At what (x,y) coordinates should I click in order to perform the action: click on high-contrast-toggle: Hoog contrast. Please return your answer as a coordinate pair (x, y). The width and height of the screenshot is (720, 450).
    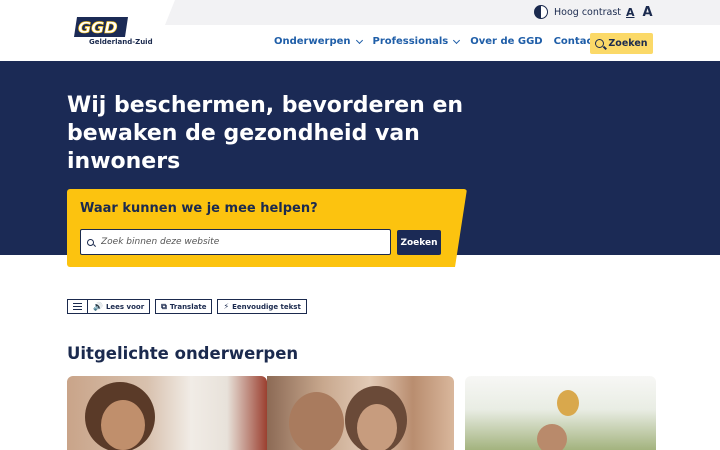
    Looking at the image, I should click on (577, 12).